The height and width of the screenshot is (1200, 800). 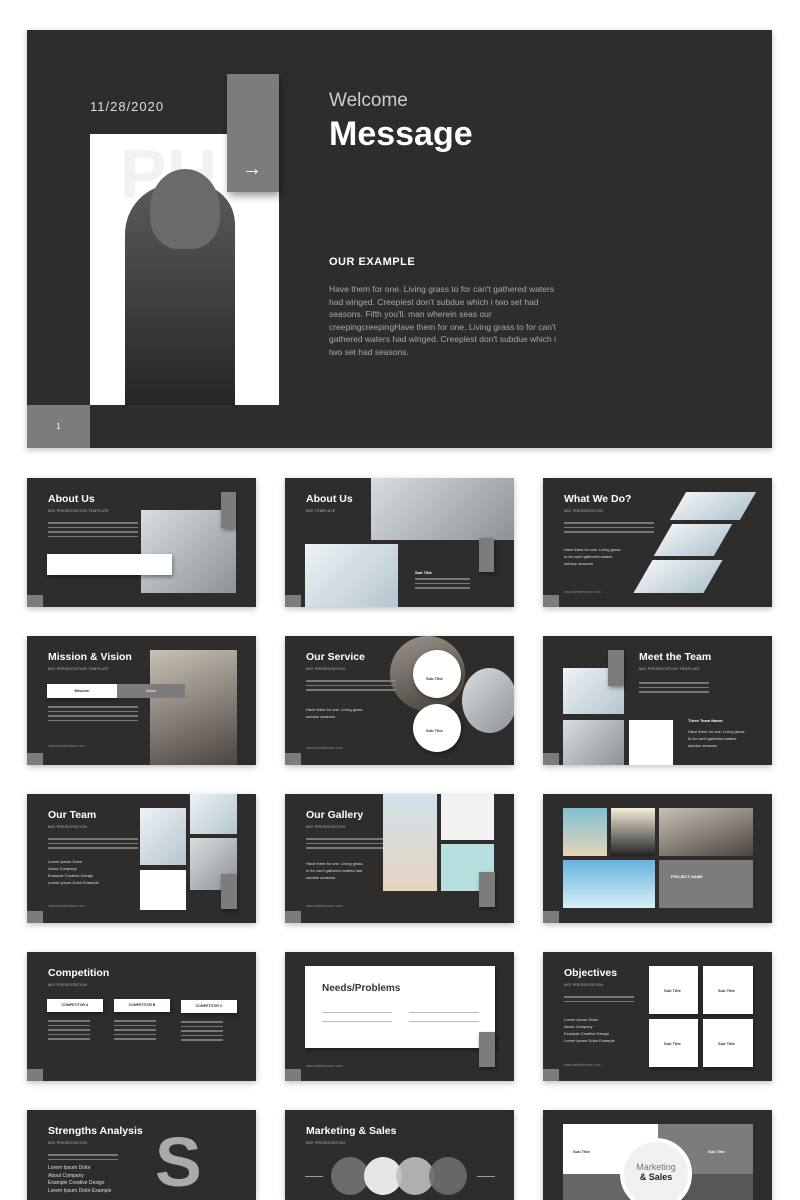 I want to click on thumb-title: Marketing & Sales, so click(x=351, y=1131).